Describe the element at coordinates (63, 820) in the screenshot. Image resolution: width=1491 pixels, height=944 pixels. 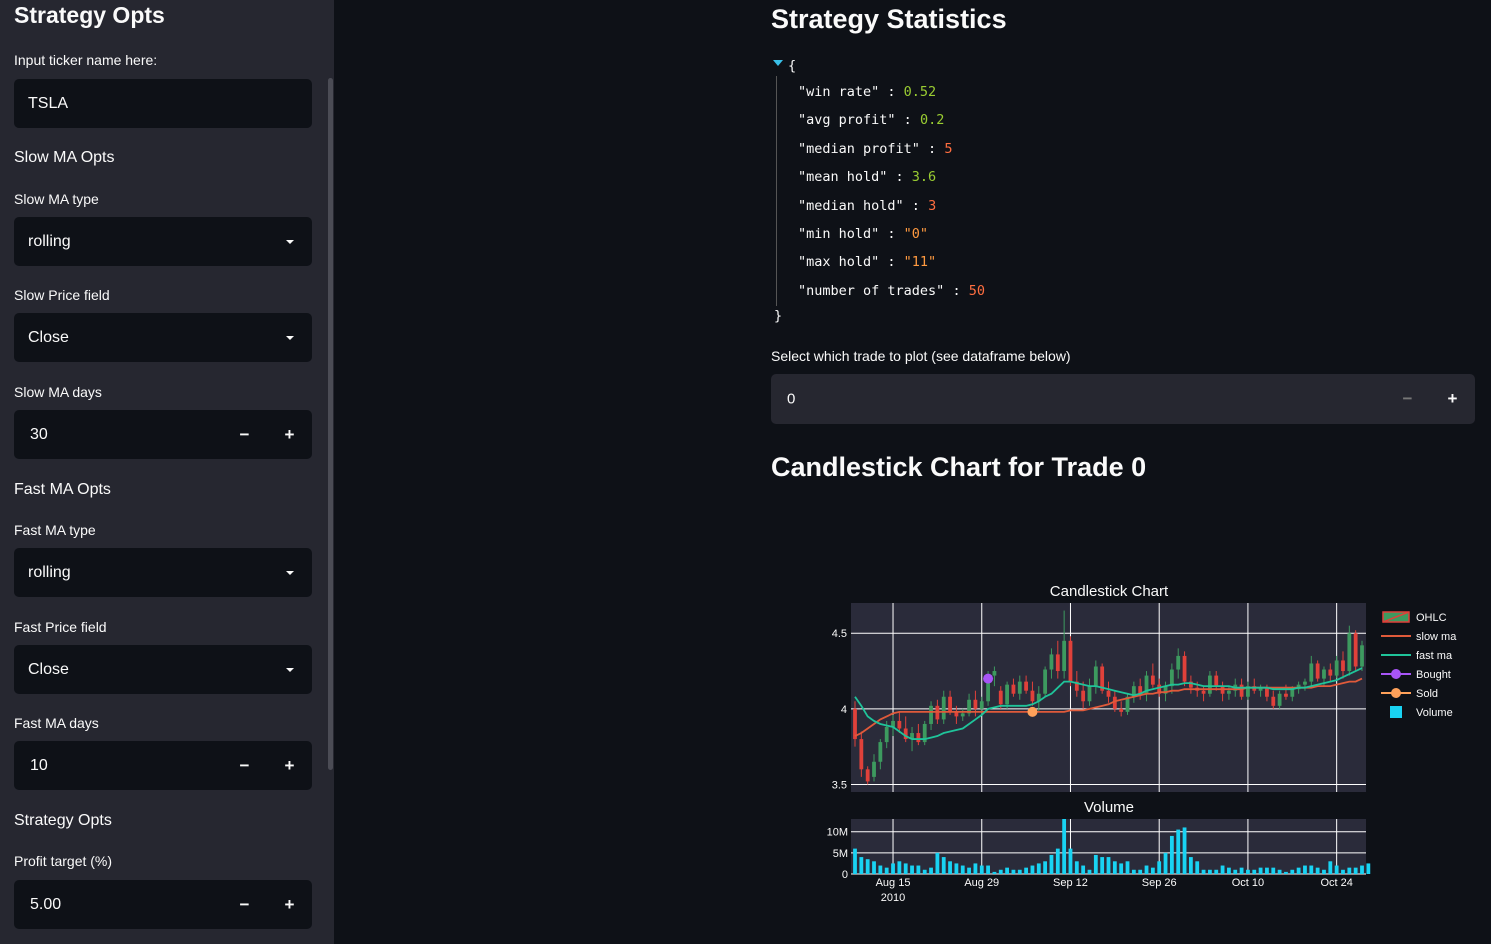
I see `strategy-section-title: Strategy Opts` at that location.